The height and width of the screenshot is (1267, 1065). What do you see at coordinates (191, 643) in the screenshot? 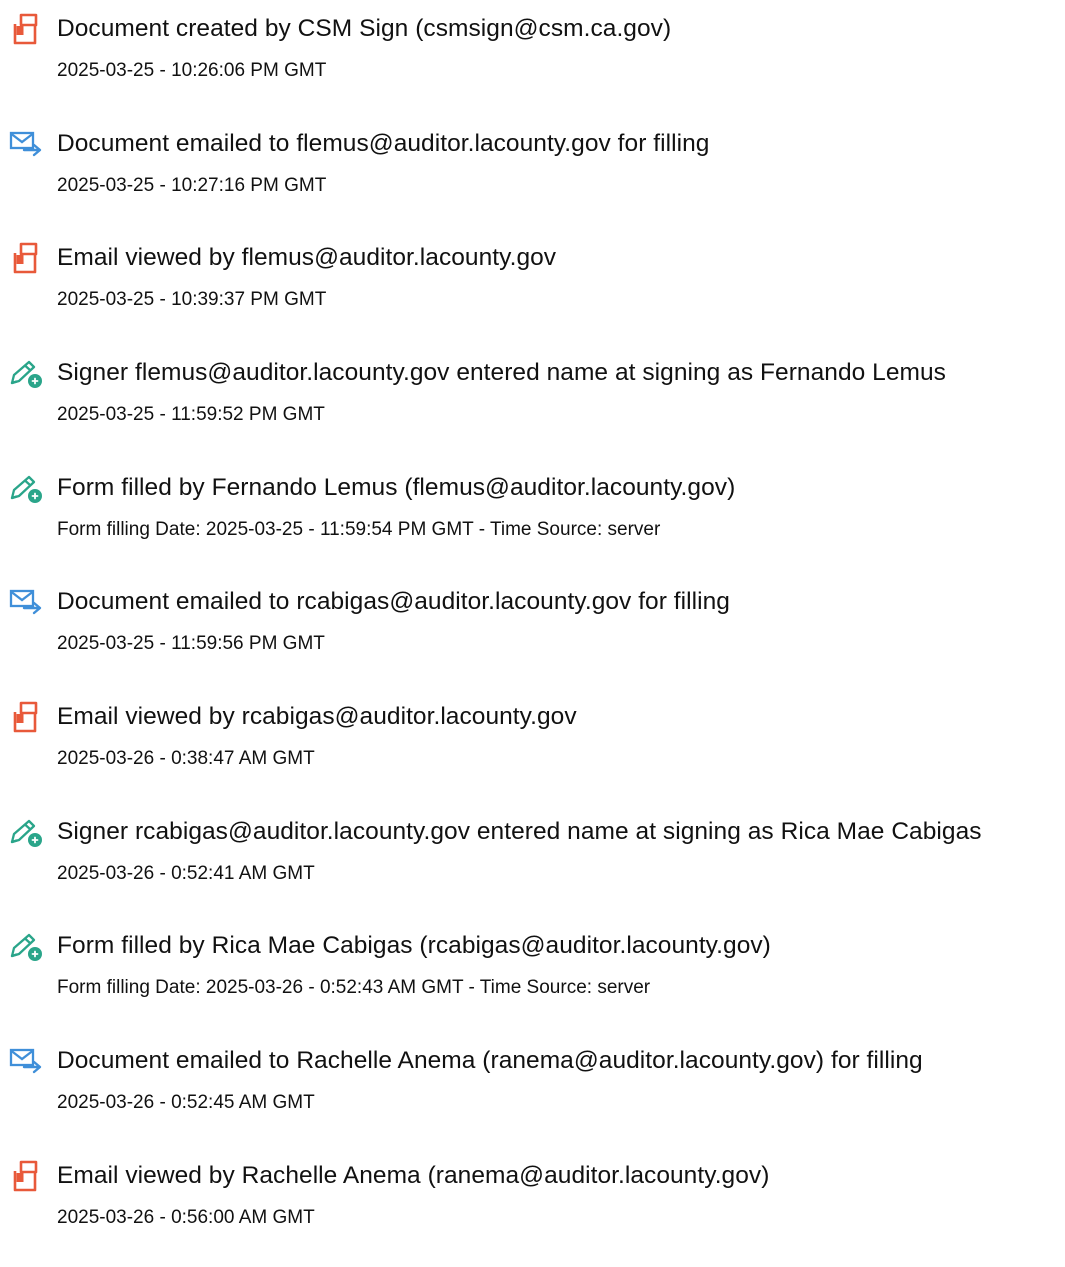
I see `event-timestamp: 2025-03-25 - 11:59:56 PM GMT` at bounding box center [191, 643].